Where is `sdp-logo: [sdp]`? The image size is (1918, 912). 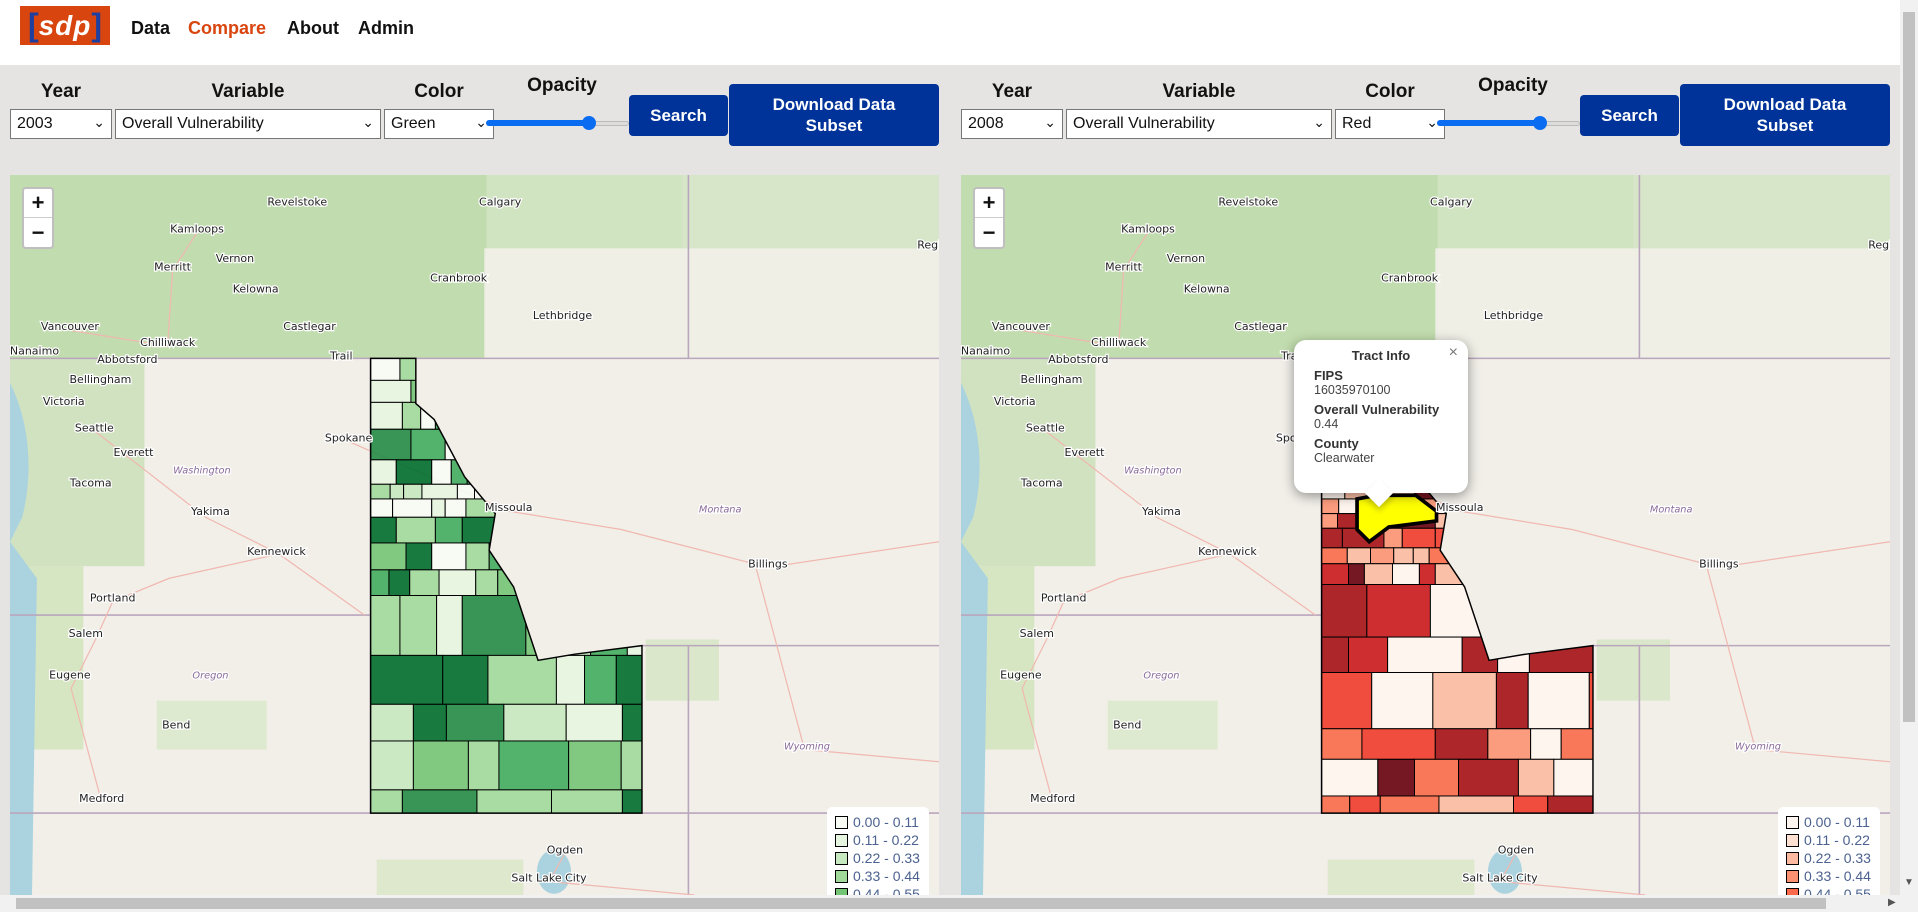
sdp-logo: [sdp] is located at coordinates (65, 25).